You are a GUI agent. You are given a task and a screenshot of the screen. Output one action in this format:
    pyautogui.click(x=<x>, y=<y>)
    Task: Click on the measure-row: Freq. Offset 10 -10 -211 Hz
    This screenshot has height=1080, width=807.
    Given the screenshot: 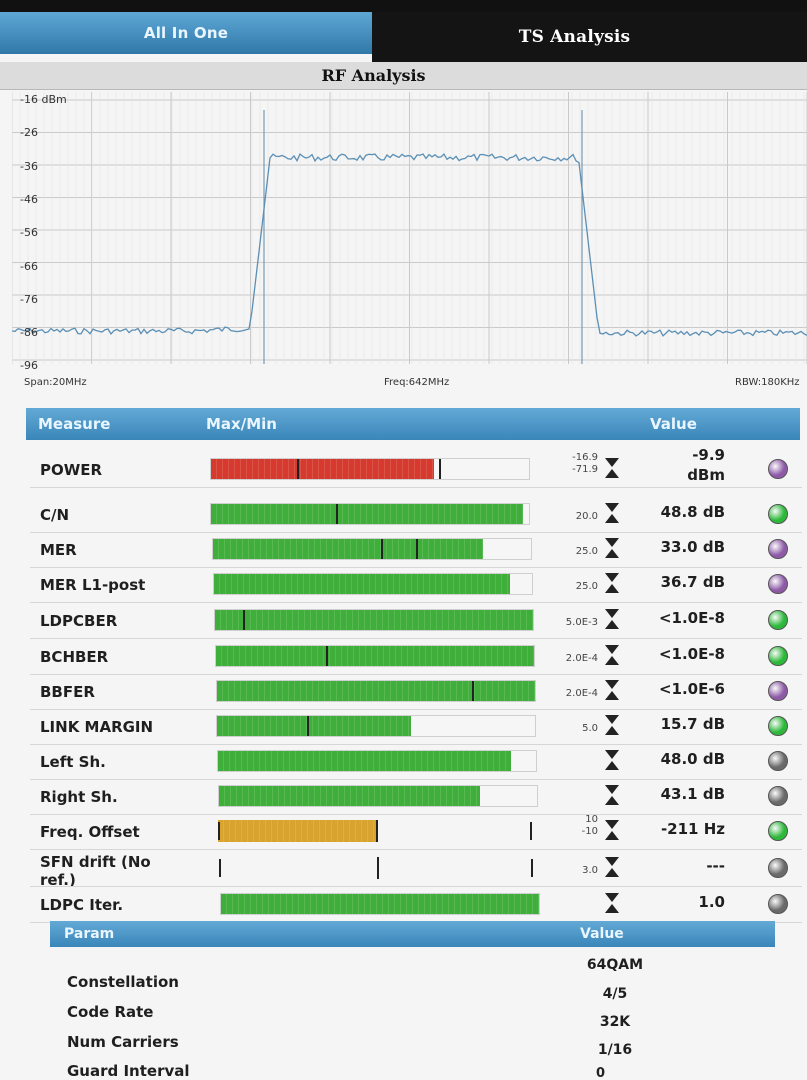 What is the action you would take?
    pyautogui.click(x=418, y=831)
    